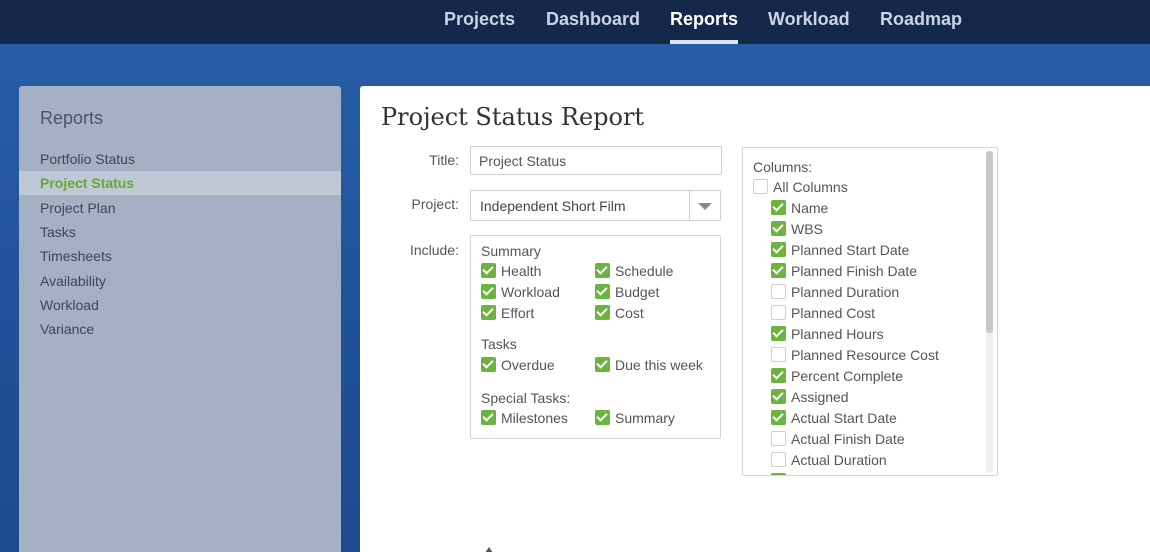  I want to click on include-health-checkbox: Health, so click(511, 272).